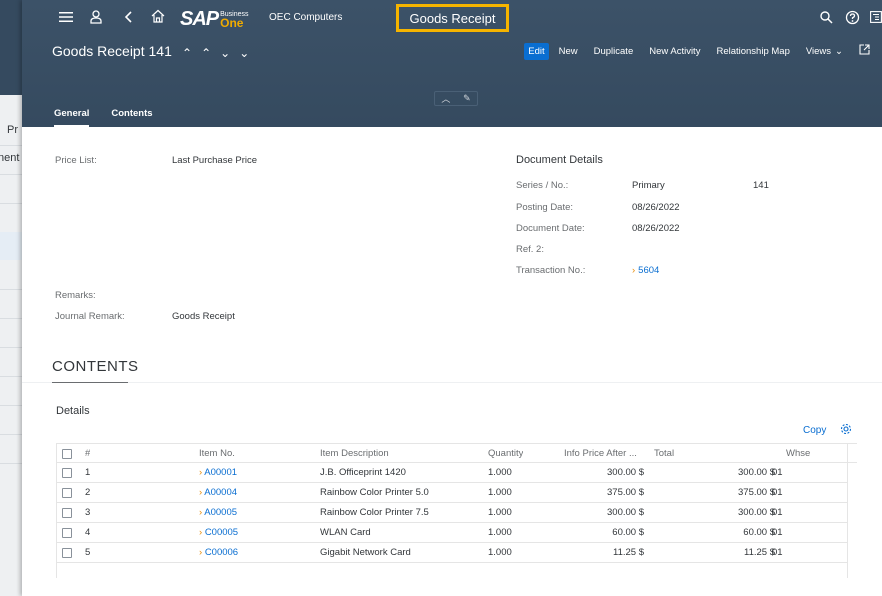 Image resolution: width=882 pixels, height=596 pixels. Describe the element at coordinates (112, 51) in the screenshot. I see `object-title: Goods Receipt 141` at that location.